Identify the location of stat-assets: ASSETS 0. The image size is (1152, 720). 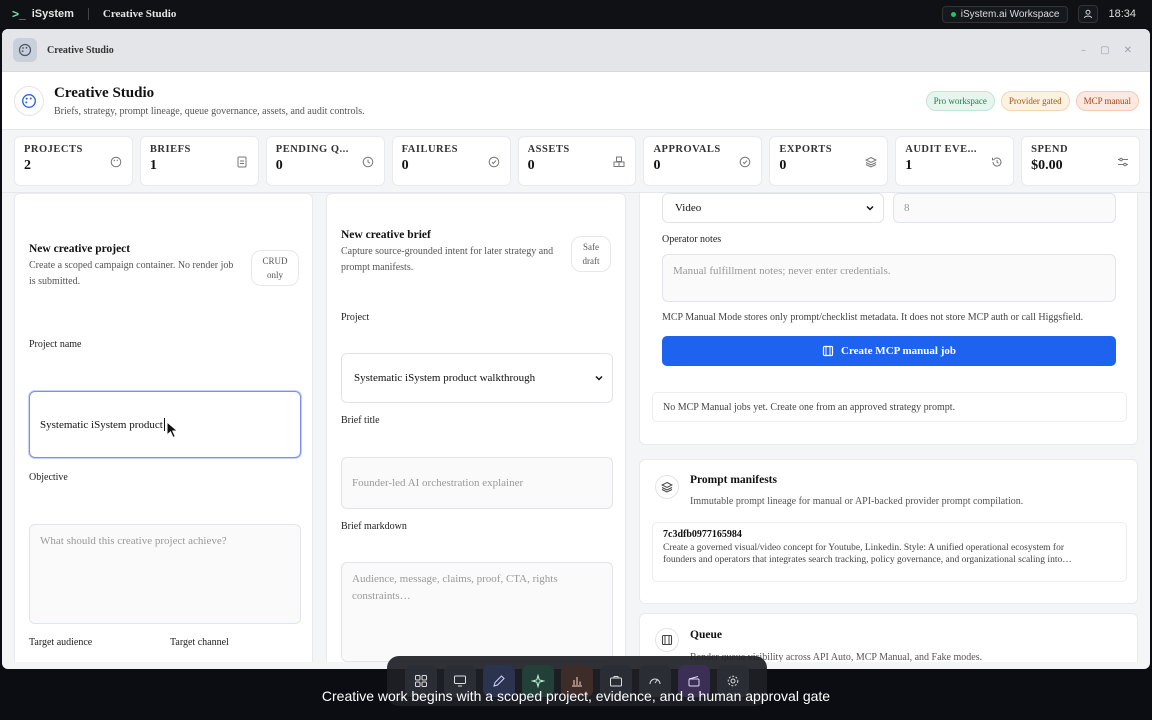
(577, 161).